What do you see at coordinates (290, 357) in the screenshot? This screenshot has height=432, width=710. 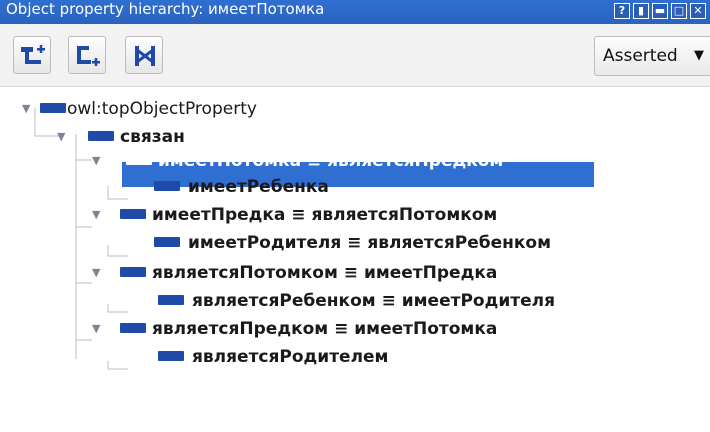 I see `tree-node-label: являетсяРодителем` at bounding box center [290, 357].